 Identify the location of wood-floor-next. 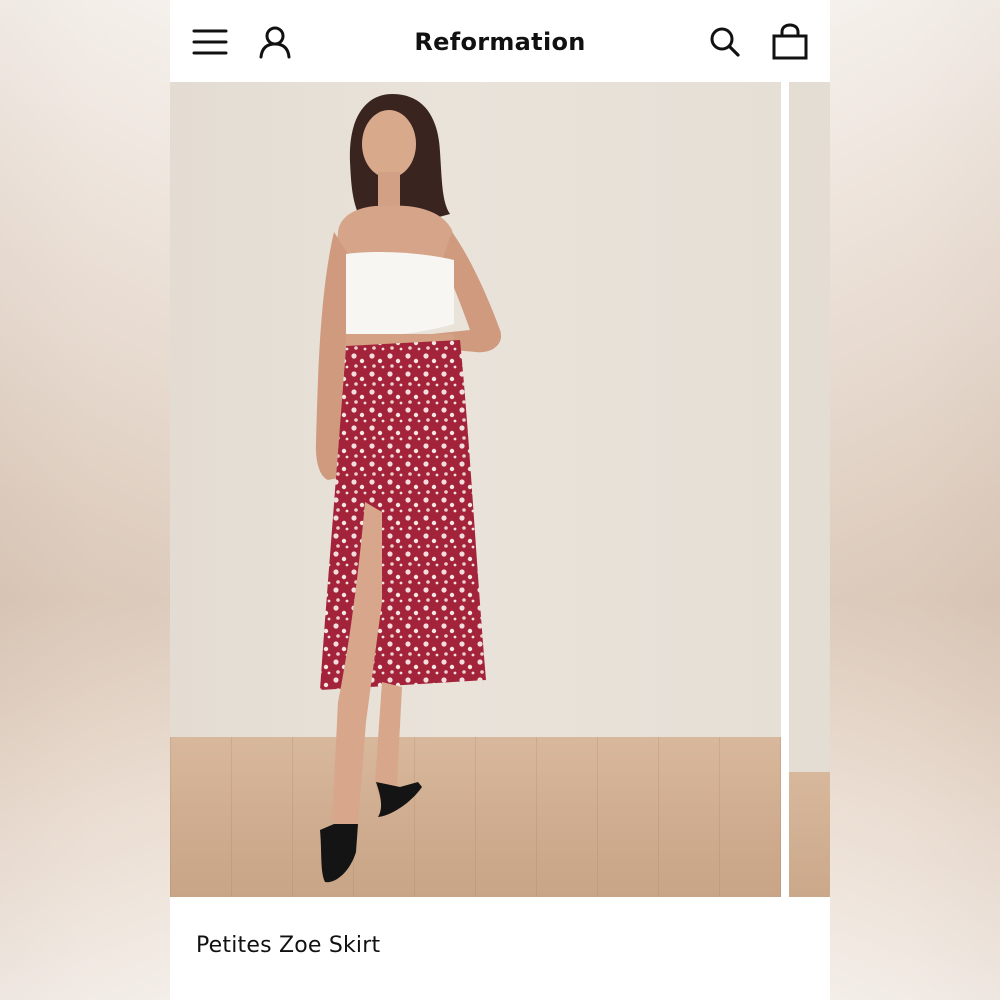
(809, 834).